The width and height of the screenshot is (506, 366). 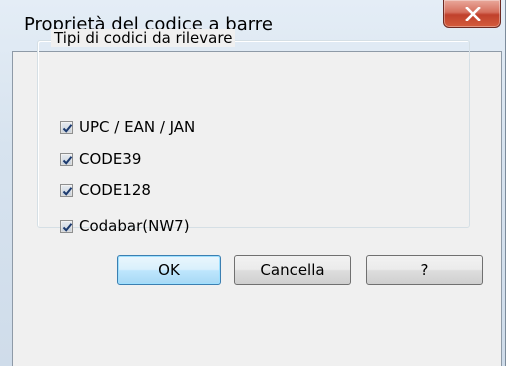 I want to click on help-button: ?, so click(x=424, y=270).